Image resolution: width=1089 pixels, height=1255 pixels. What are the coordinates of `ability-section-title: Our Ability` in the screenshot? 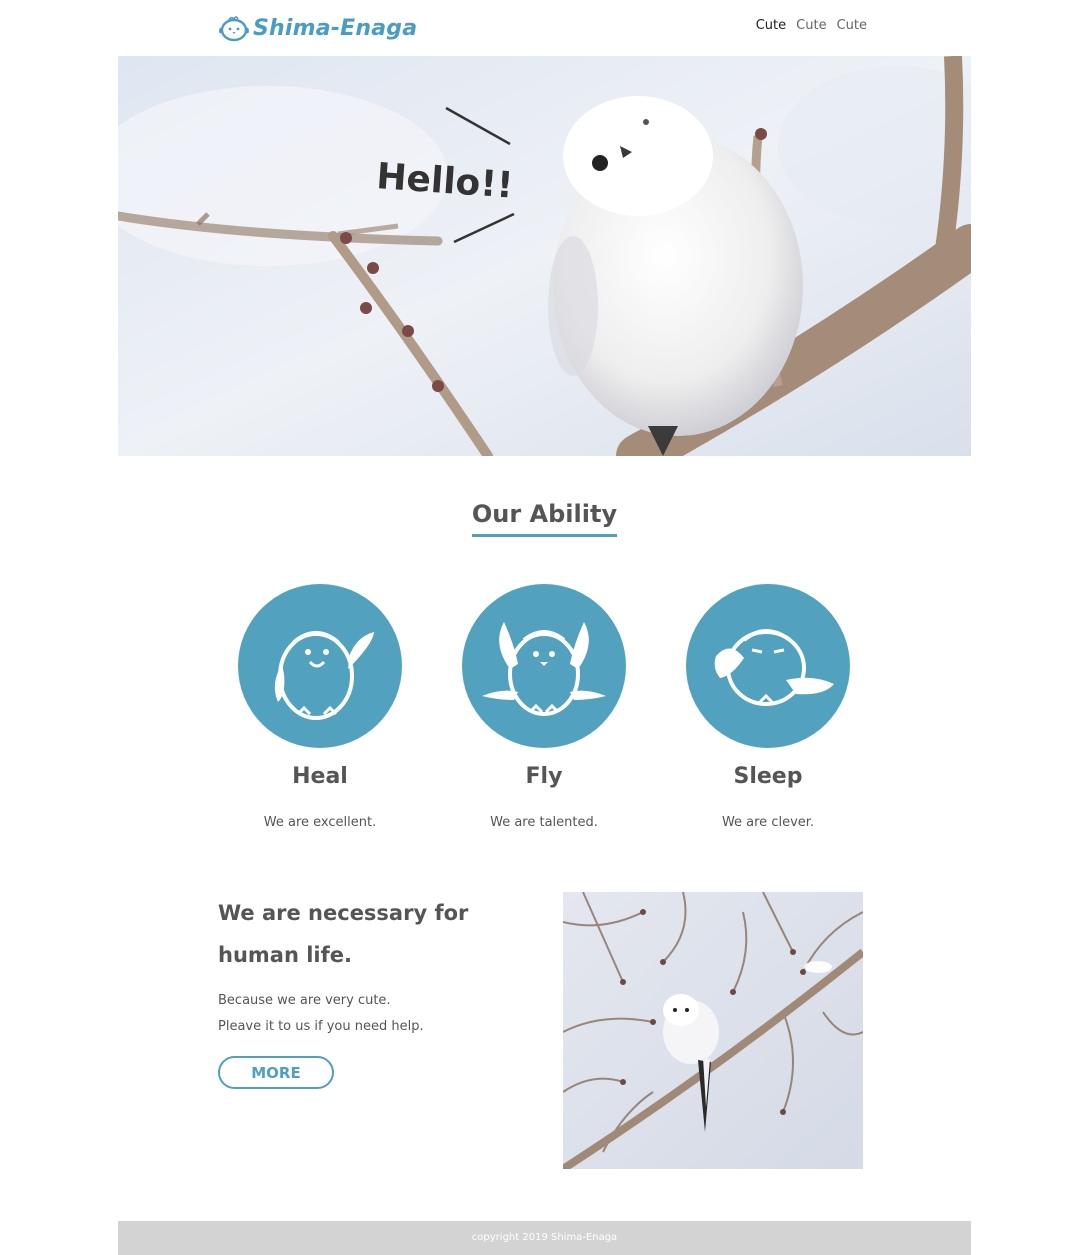 It's located at (544, 518).